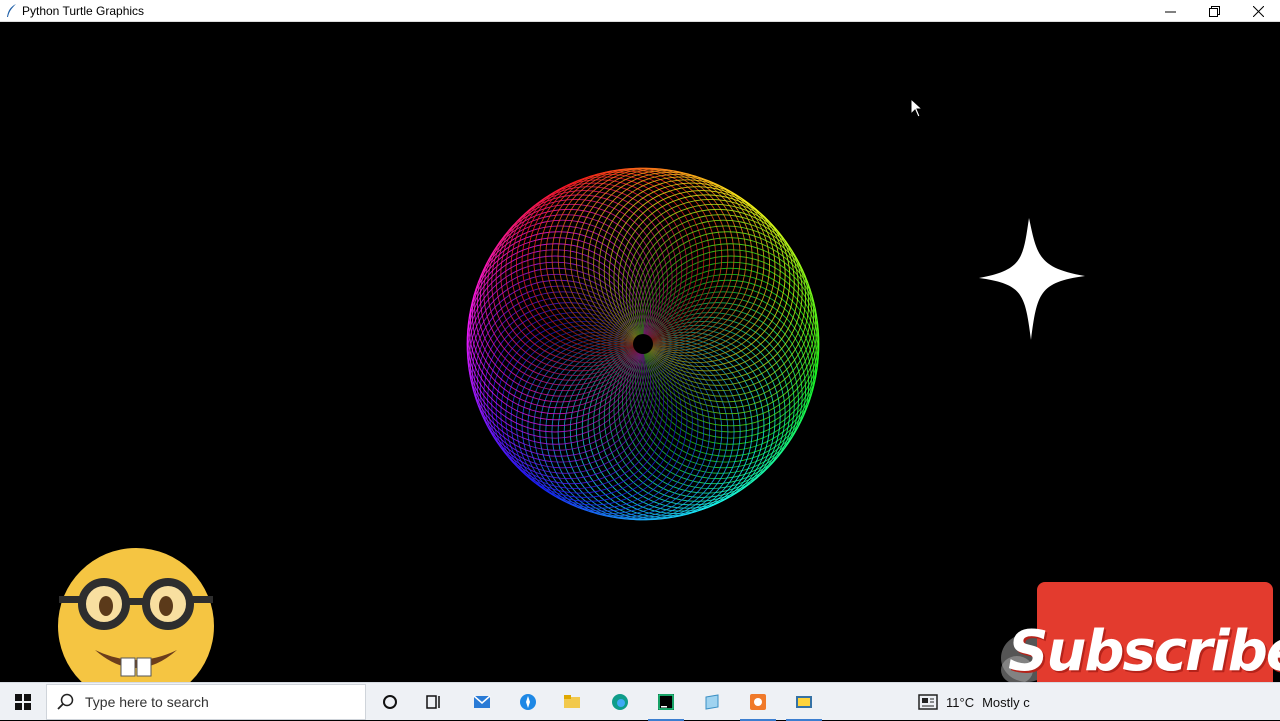 This screenshot has height=721, width=1280. I want to click on weather-temperature: 11°C, so click(960, 702).